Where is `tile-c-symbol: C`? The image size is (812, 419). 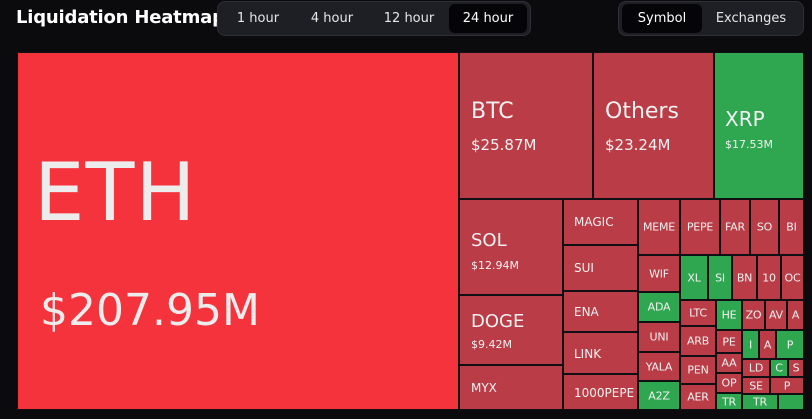 tile-c-symbol: C is located at coordinates (779, 368).